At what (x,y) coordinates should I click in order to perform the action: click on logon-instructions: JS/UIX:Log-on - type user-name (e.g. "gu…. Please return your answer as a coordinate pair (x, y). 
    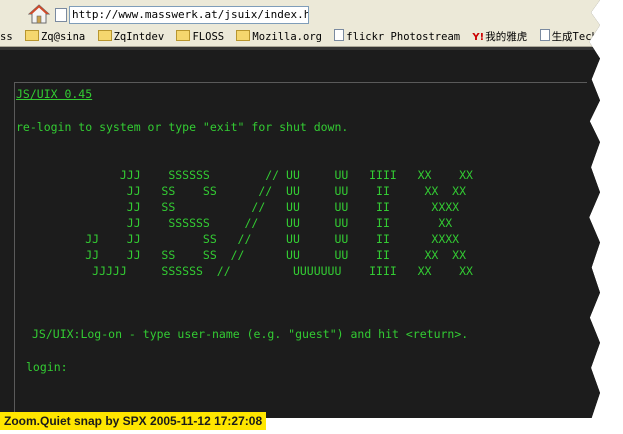
    Looking at the image, I should click on (250, 334).